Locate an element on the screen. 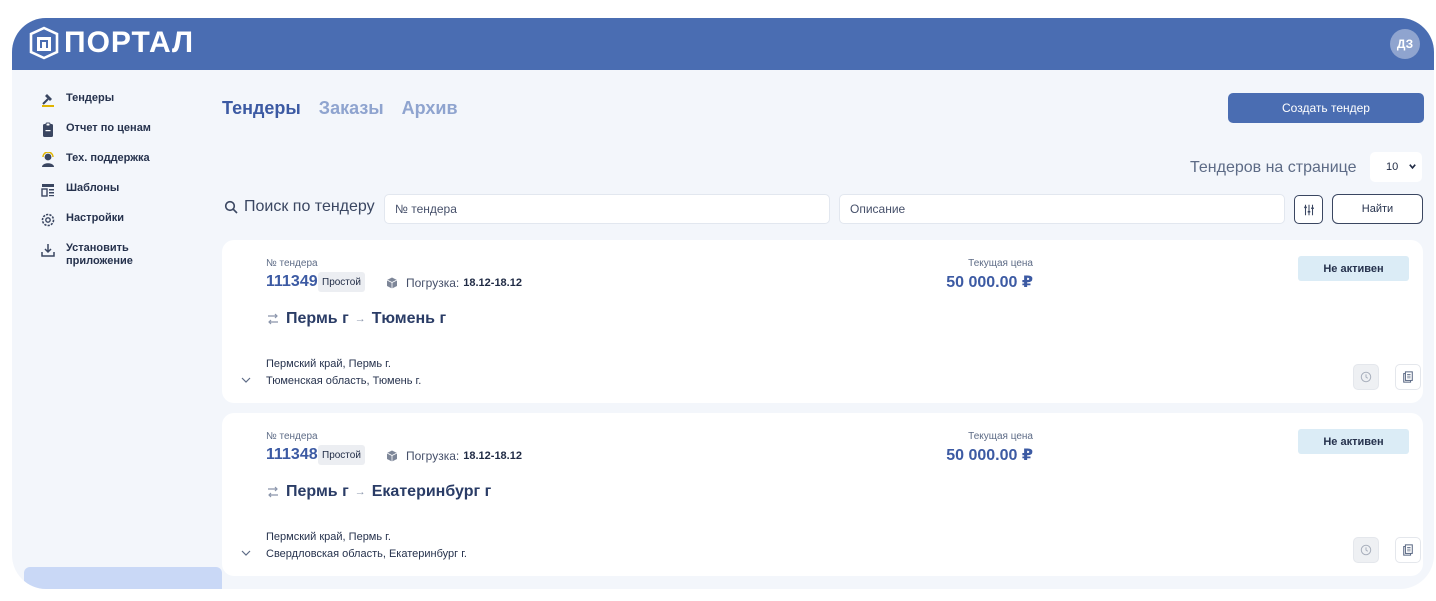 The width and height of the screenshot is (1436, 601). per-page-label: Тендеров на странице is located at coordinates (1273, 167).